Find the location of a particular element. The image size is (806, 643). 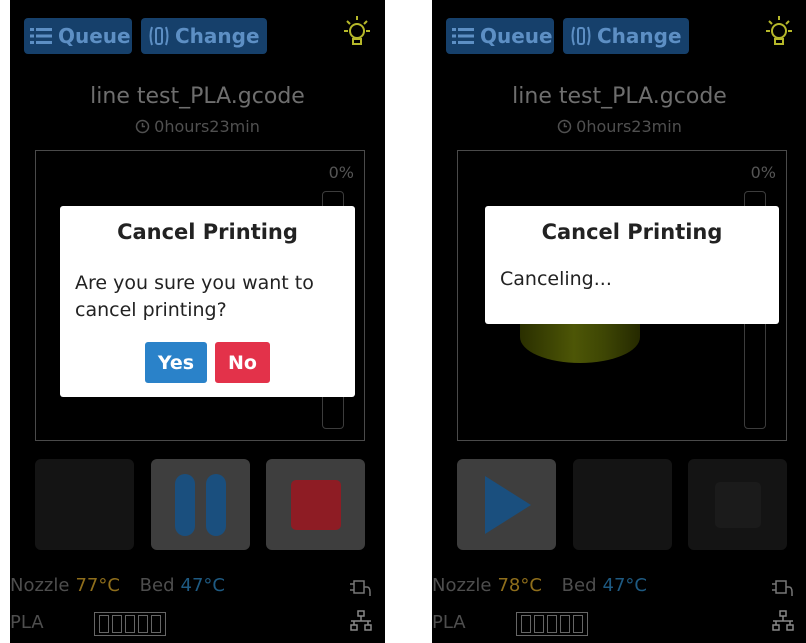

pause-button is located at coordinates (200, 504).